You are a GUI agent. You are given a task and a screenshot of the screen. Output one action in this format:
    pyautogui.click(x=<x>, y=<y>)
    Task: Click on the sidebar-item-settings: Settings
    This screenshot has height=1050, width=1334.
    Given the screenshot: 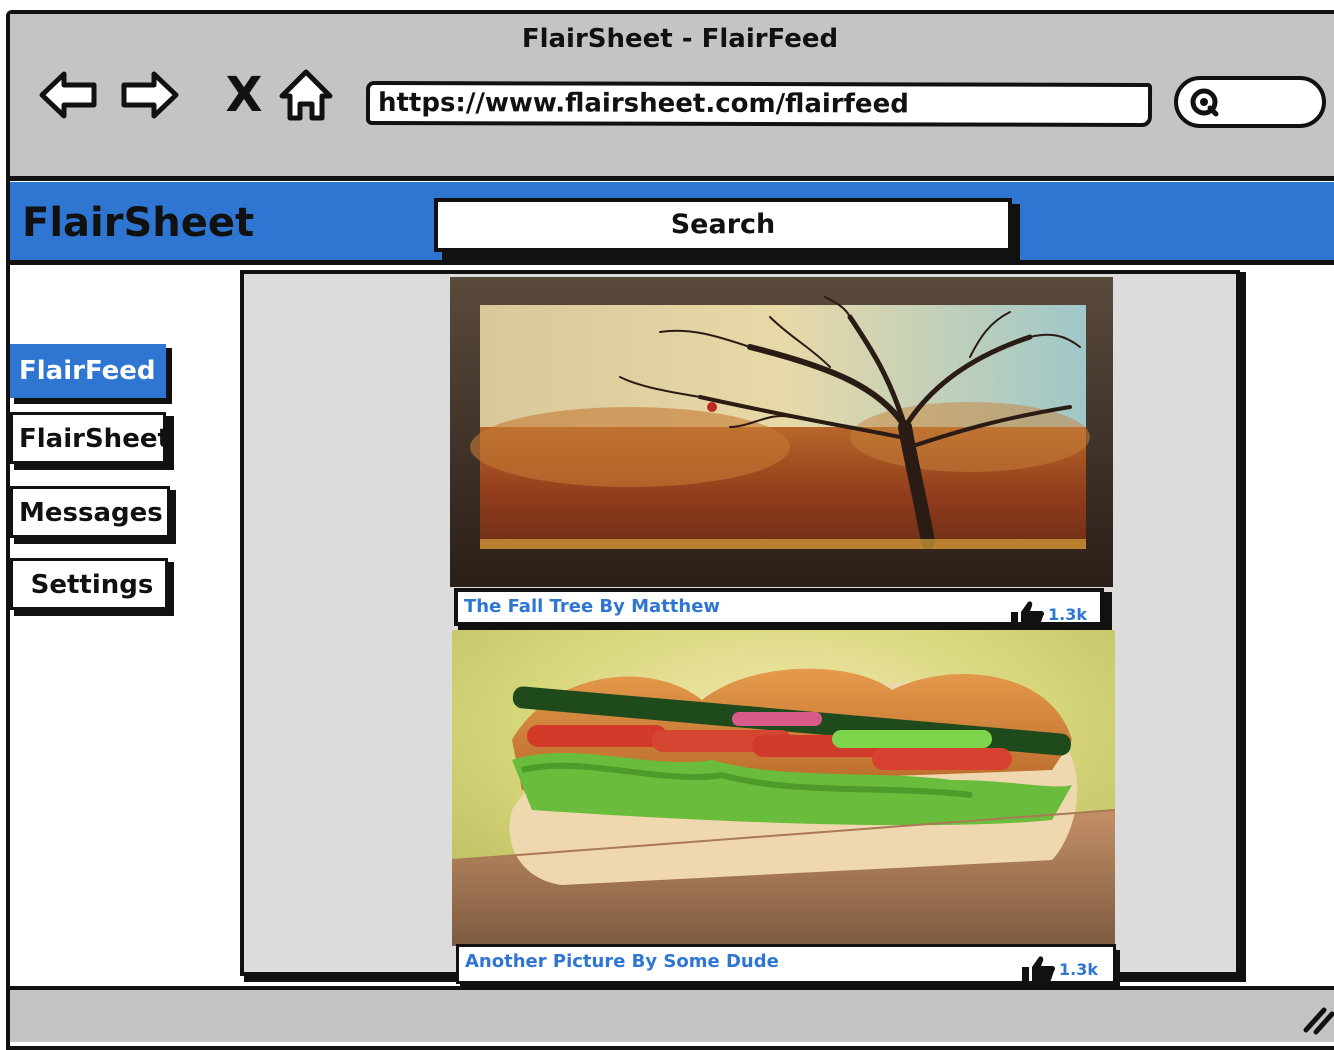 What is the action you would take?
    pyautogui.click(x=89, y=584)
    